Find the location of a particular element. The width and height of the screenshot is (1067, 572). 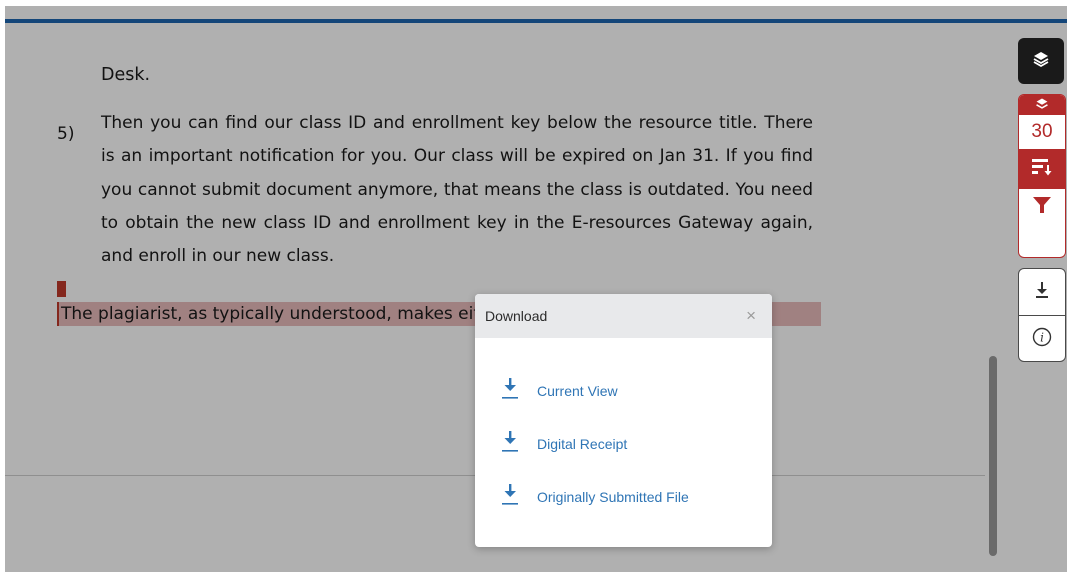

info-button: i is located at coordinates (1042, 338).